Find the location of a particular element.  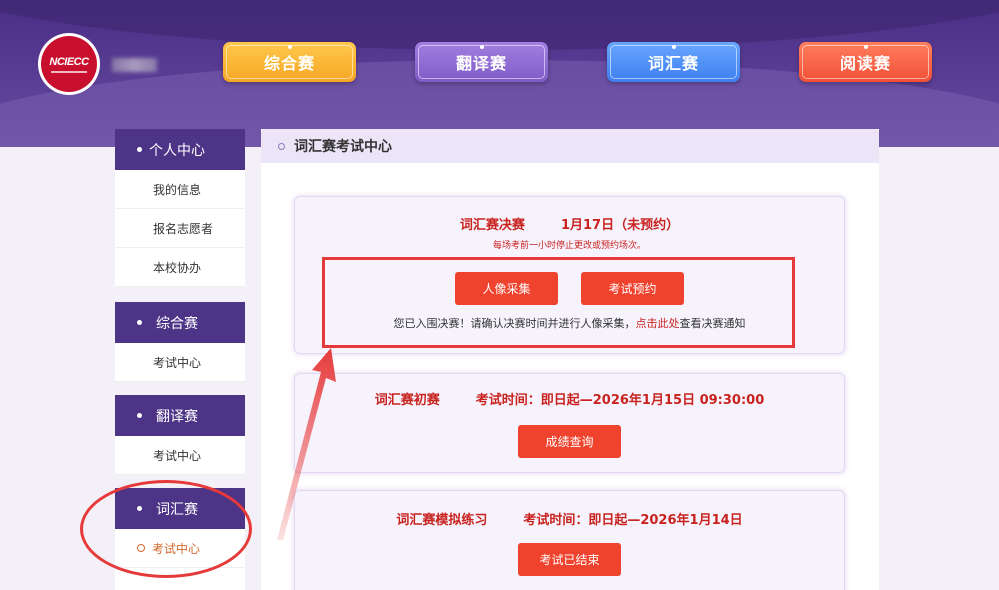

logo-underline is located at coordinates (69, 71).